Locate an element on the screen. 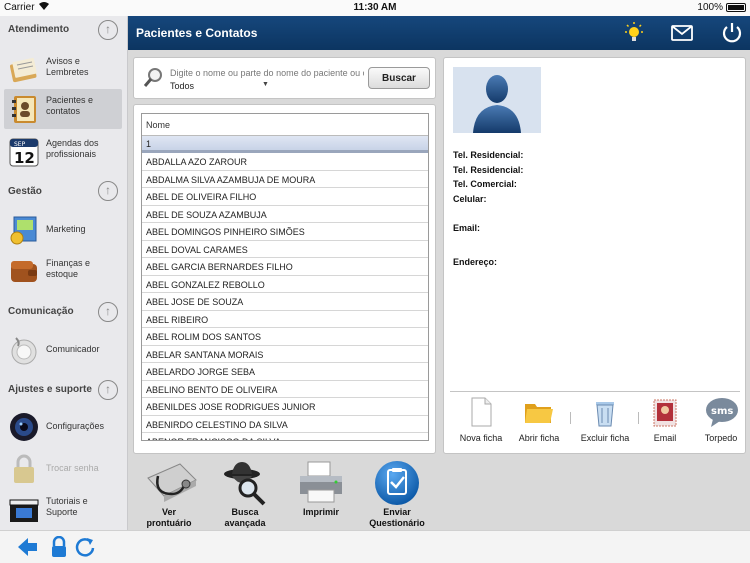 The width and height of the screenshot is (750, 563). printer-icon is located at coordinates (321, 483).